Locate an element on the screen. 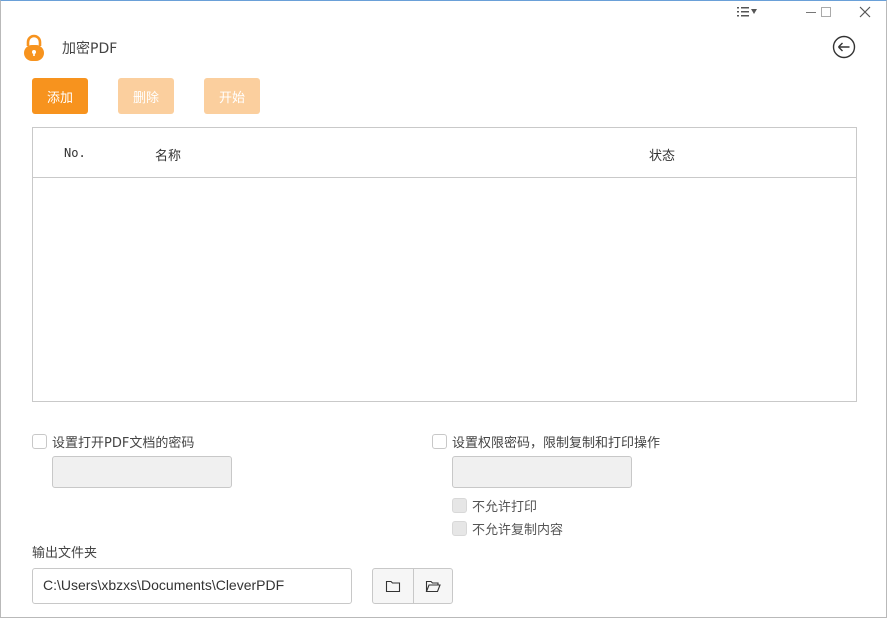 The image size is (887, 618). permission-password-input is located at coordinates (542, 472).